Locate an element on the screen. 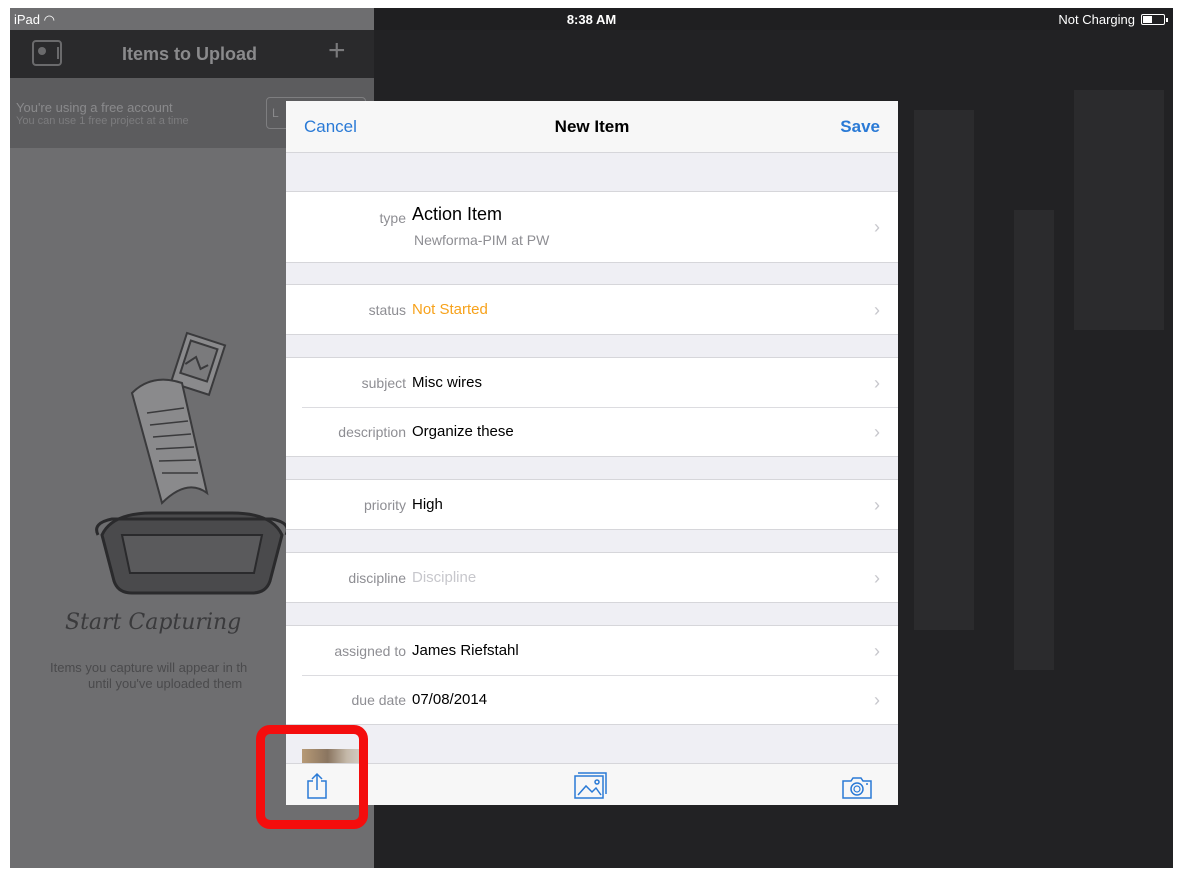 The height and width of the screenshot is (874, 1179). type-group: type Action Item Newforma-PIM at PW › is located at coordinates (592, 227).